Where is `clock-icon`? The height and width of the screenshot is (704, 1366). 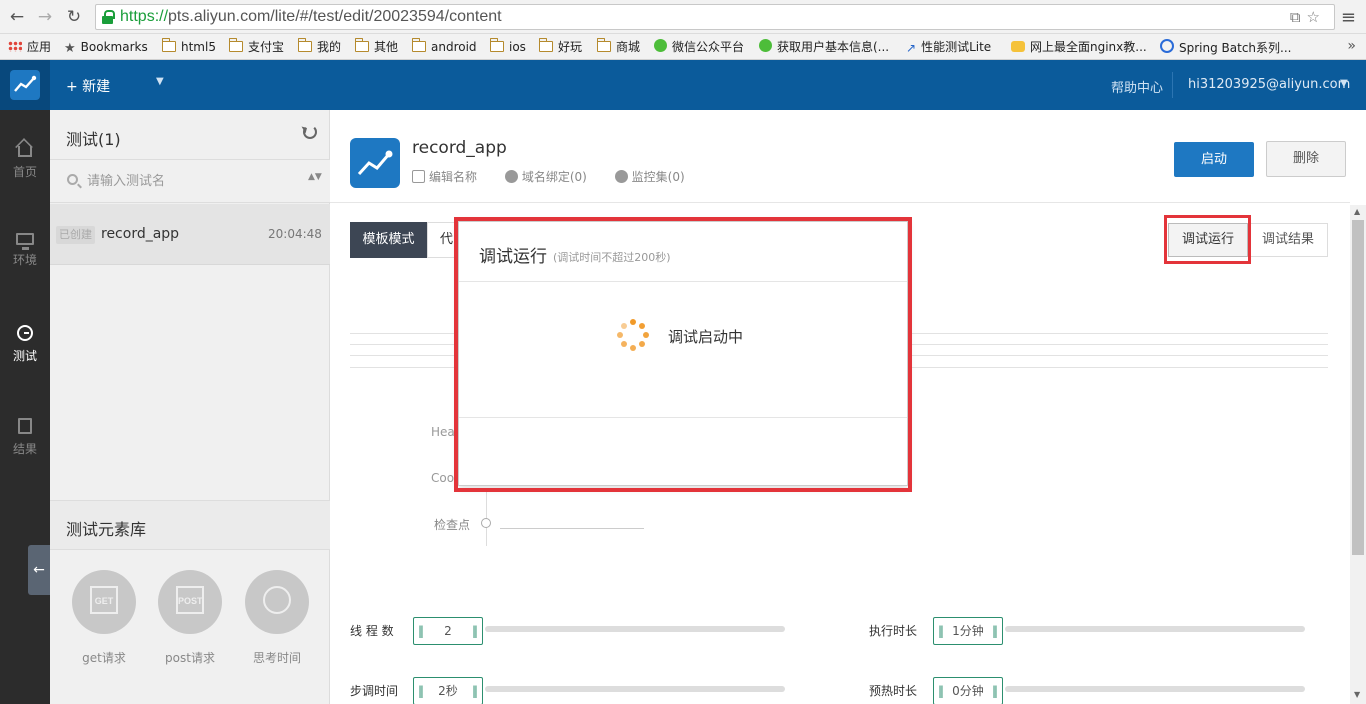 clock-icon is located at coordinates (277, 600).